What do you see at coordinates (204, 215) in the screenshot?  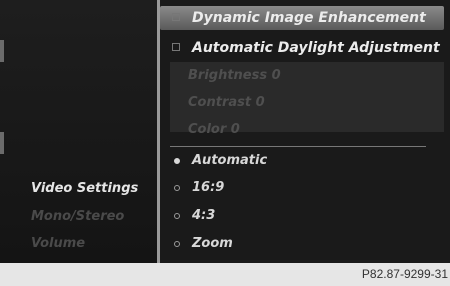 I see `aspect-option-label: 4:3` at bounding box center [204, 215].